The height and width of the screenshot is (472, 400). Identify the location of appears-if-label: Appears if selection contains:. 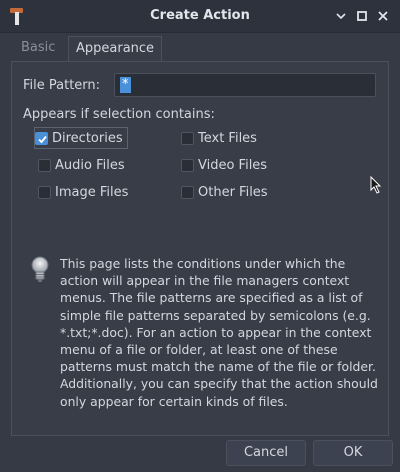
(119, 114).